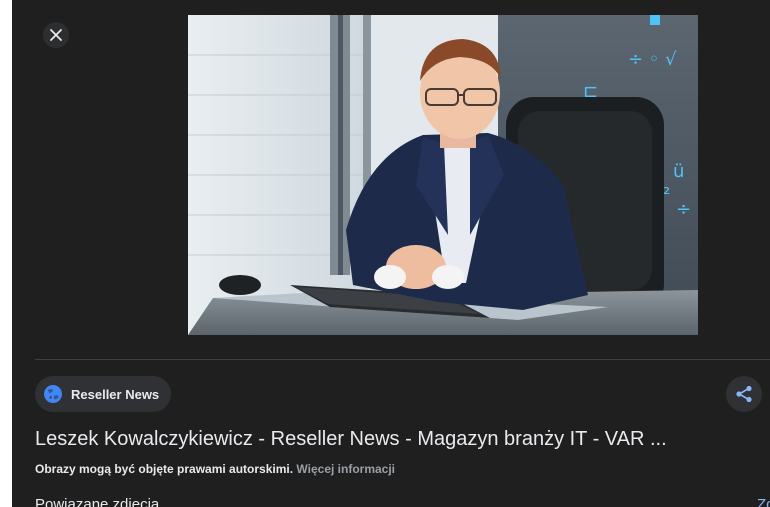  I want to click on share-icon, so click(744, 394).